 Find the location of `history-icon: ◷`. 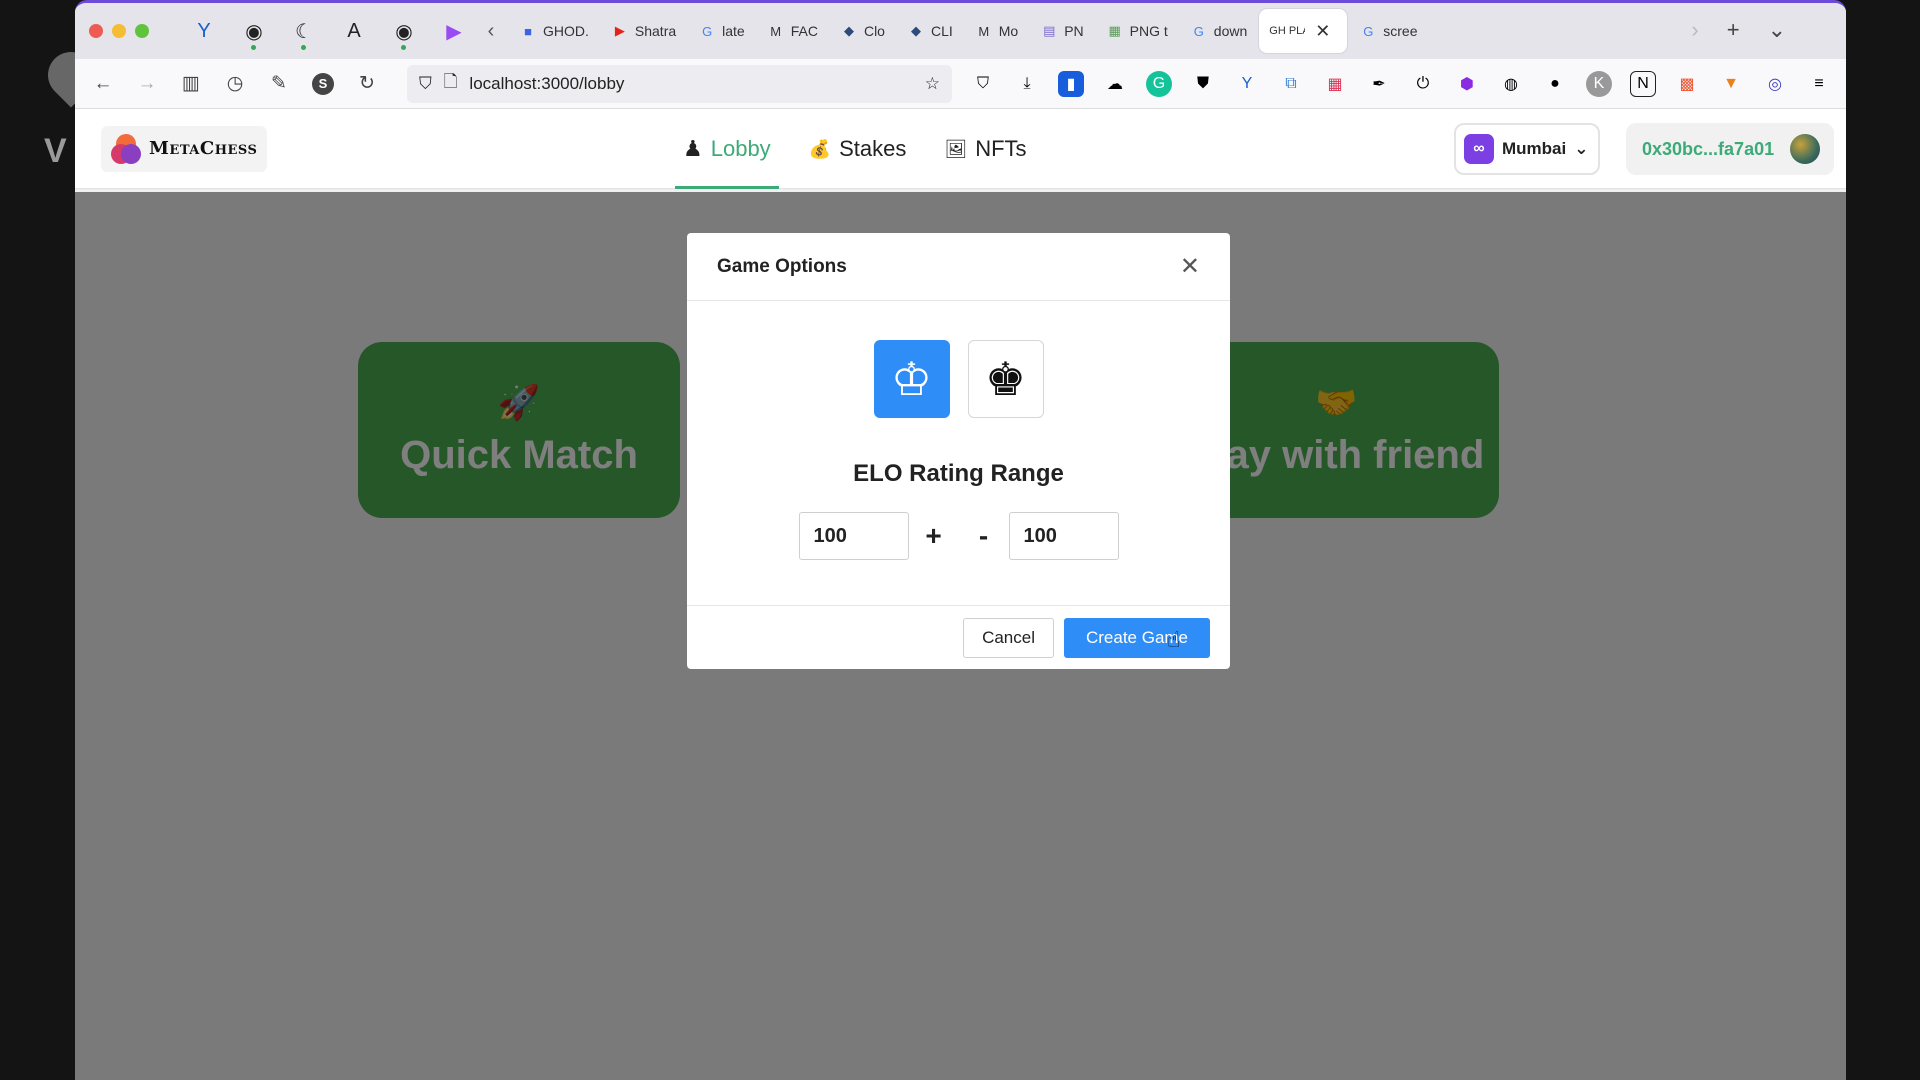

history-icon: ◷ is located at coordinates (235, 84).